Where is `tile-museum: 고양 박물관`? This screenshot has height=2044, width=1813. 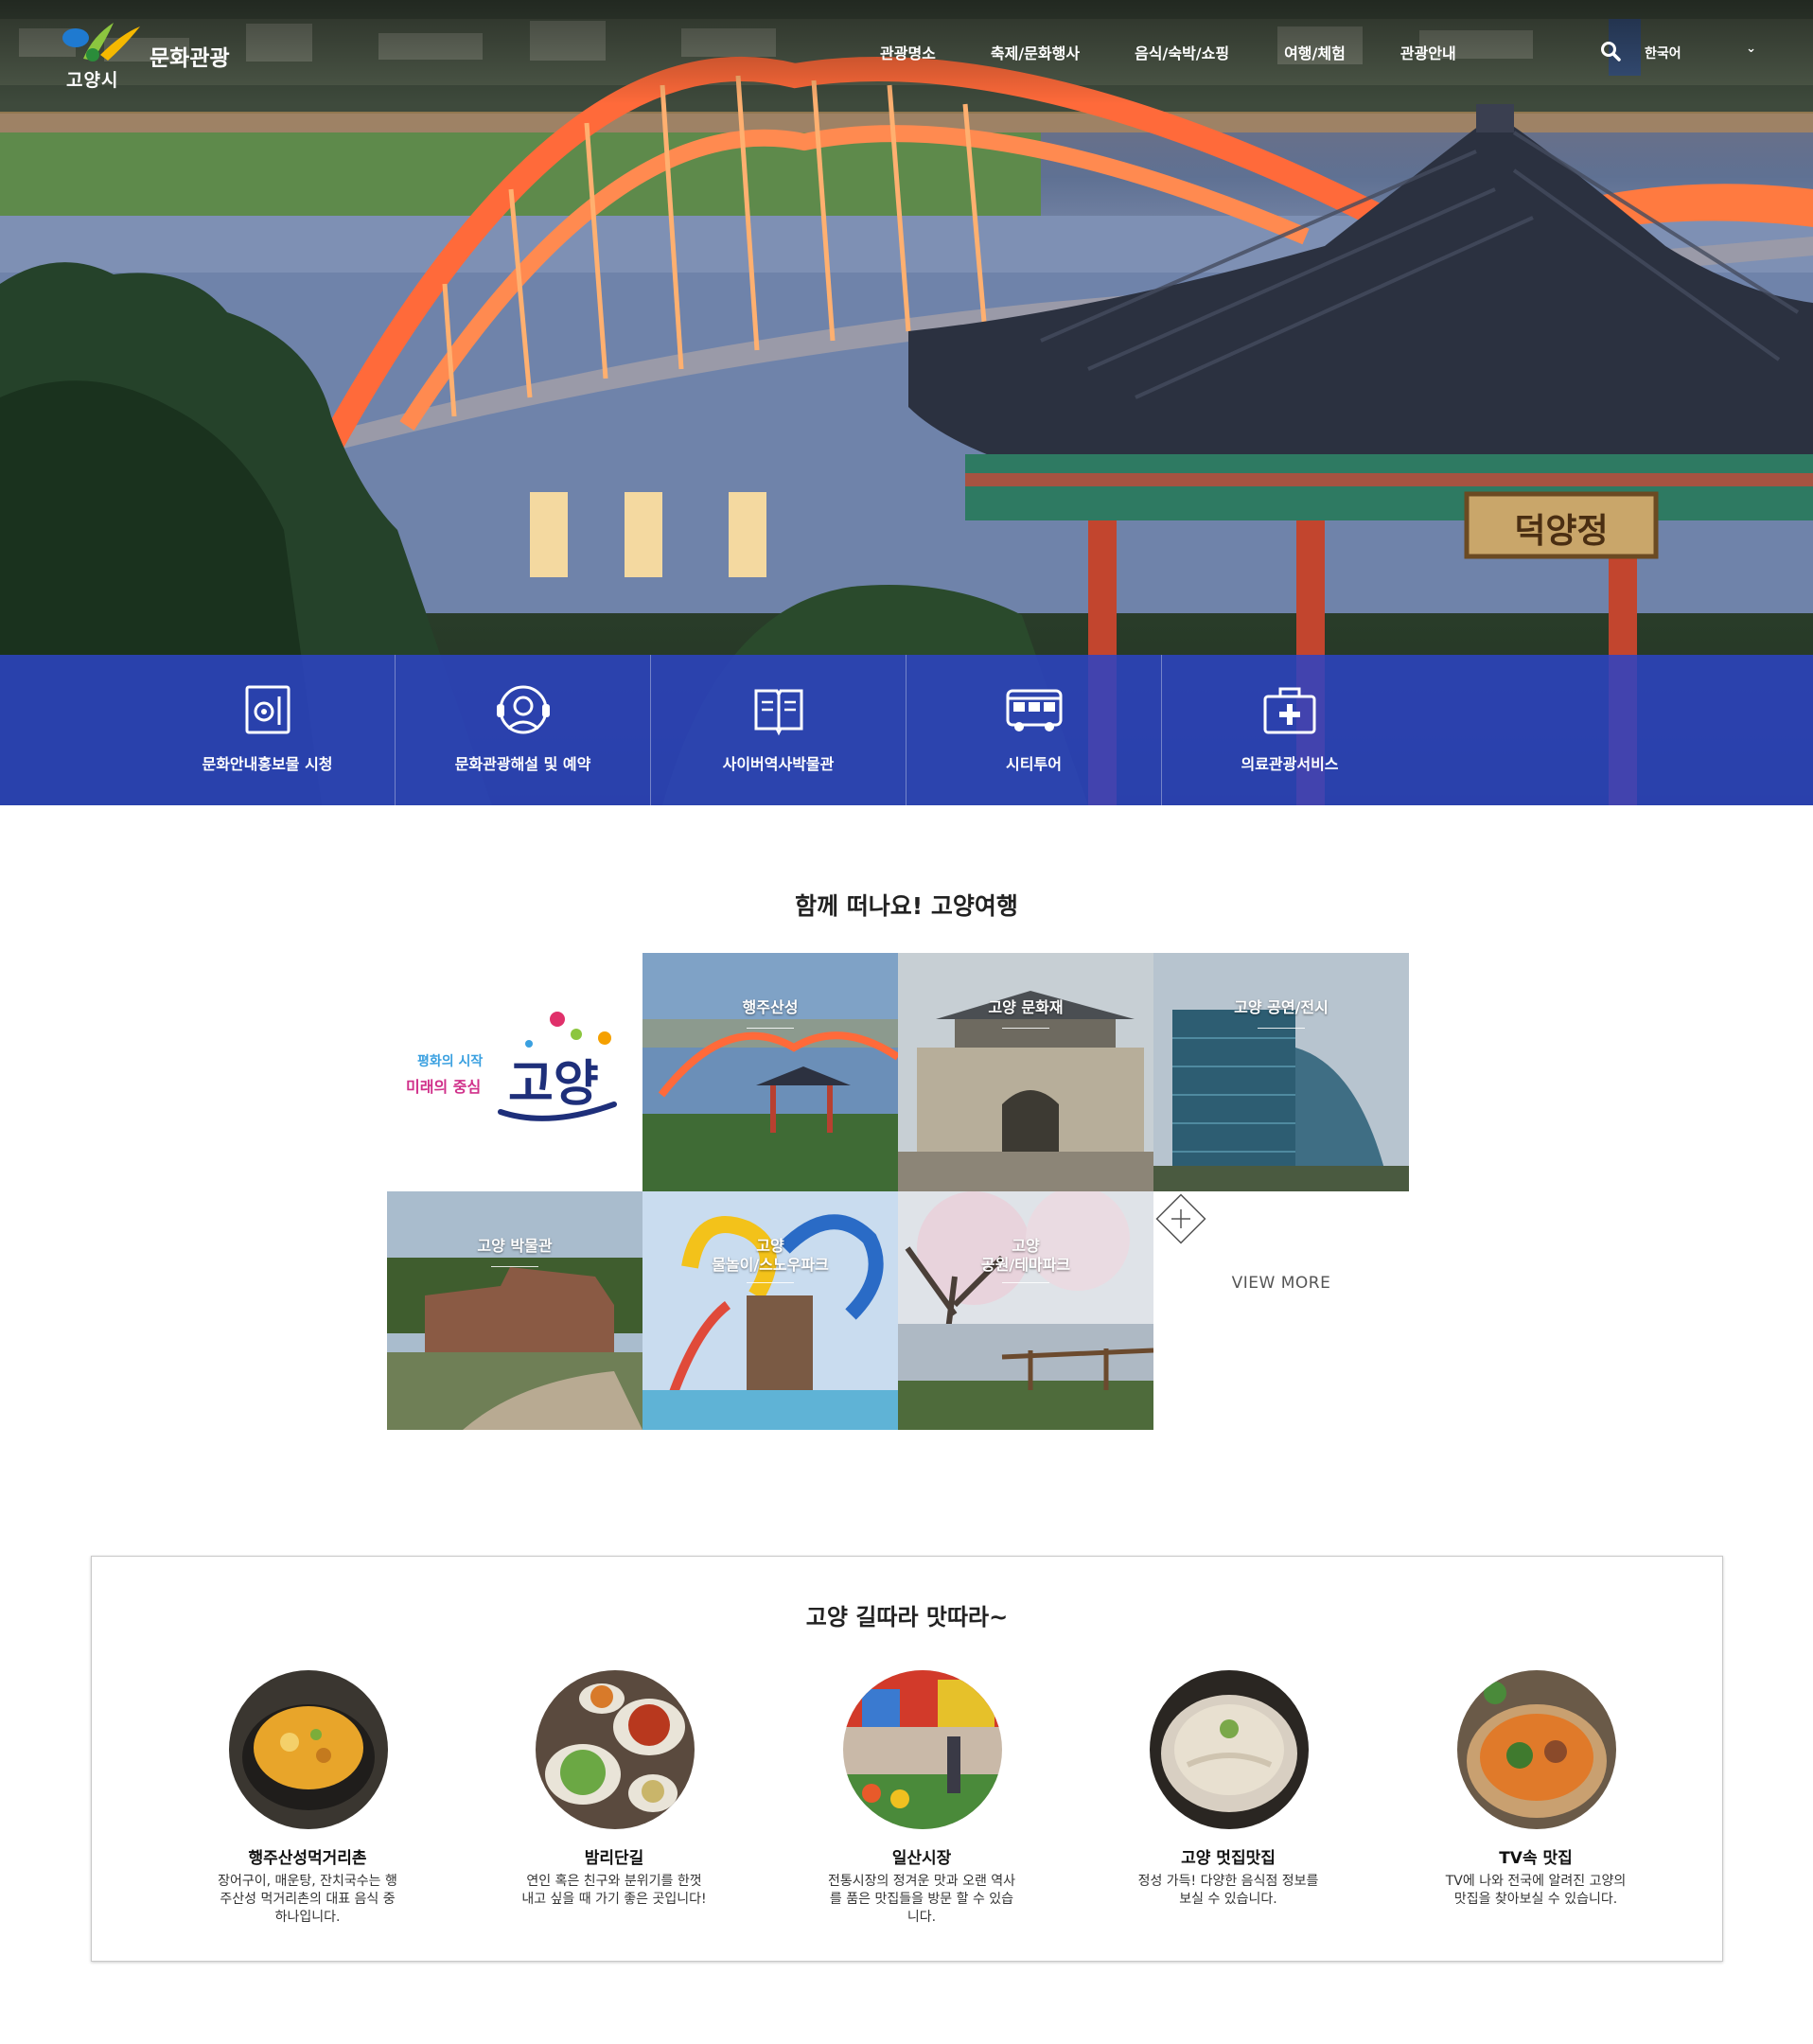
tile-museum: 고양 박물관 is located at coordinates (514, 1310).